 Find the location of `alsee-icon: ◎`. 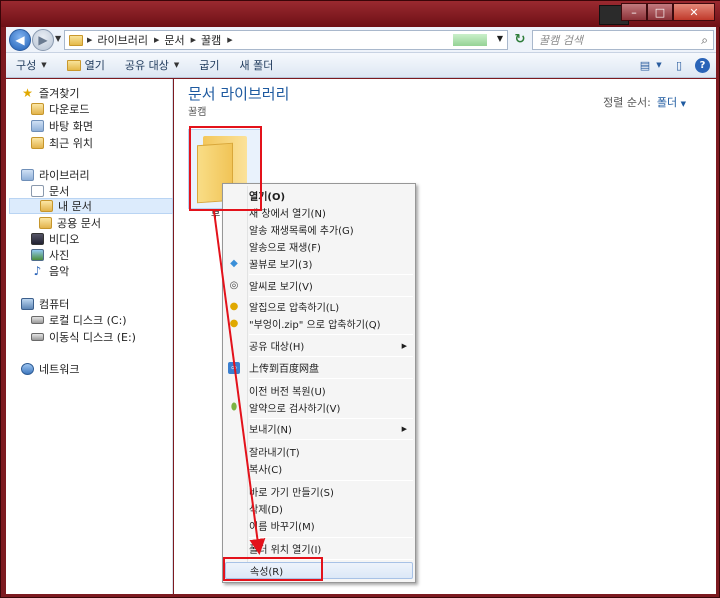

alsee-icon: ◎ is located at coordinates (234, 285).